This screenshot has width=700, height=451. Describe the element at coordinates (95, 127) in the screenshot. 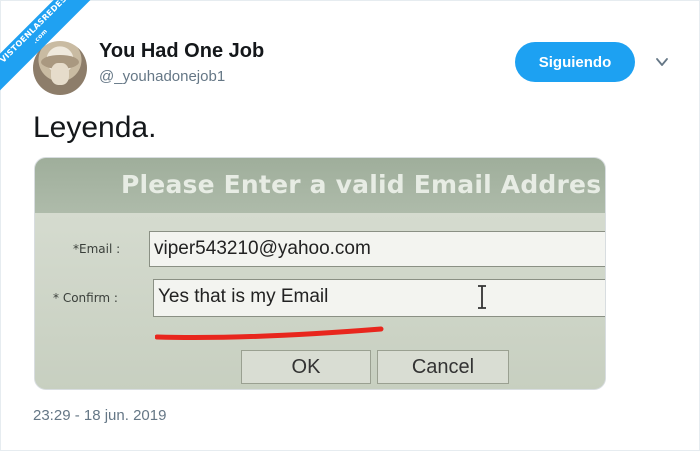

I see `tweet-text: Leyenda.` at that location.